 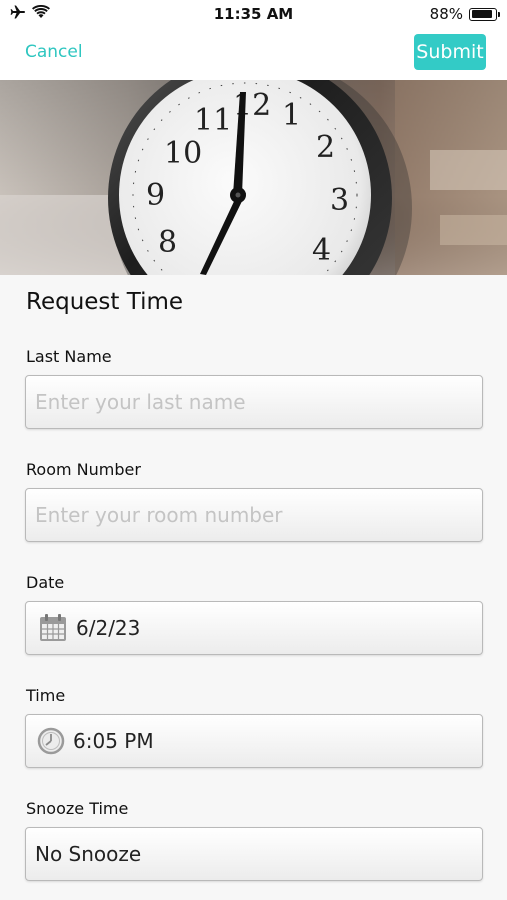 What do you see at coordinates (155, 195) in the screenshot?
I see `svg-text: 9` at bounding box center [155, 195].